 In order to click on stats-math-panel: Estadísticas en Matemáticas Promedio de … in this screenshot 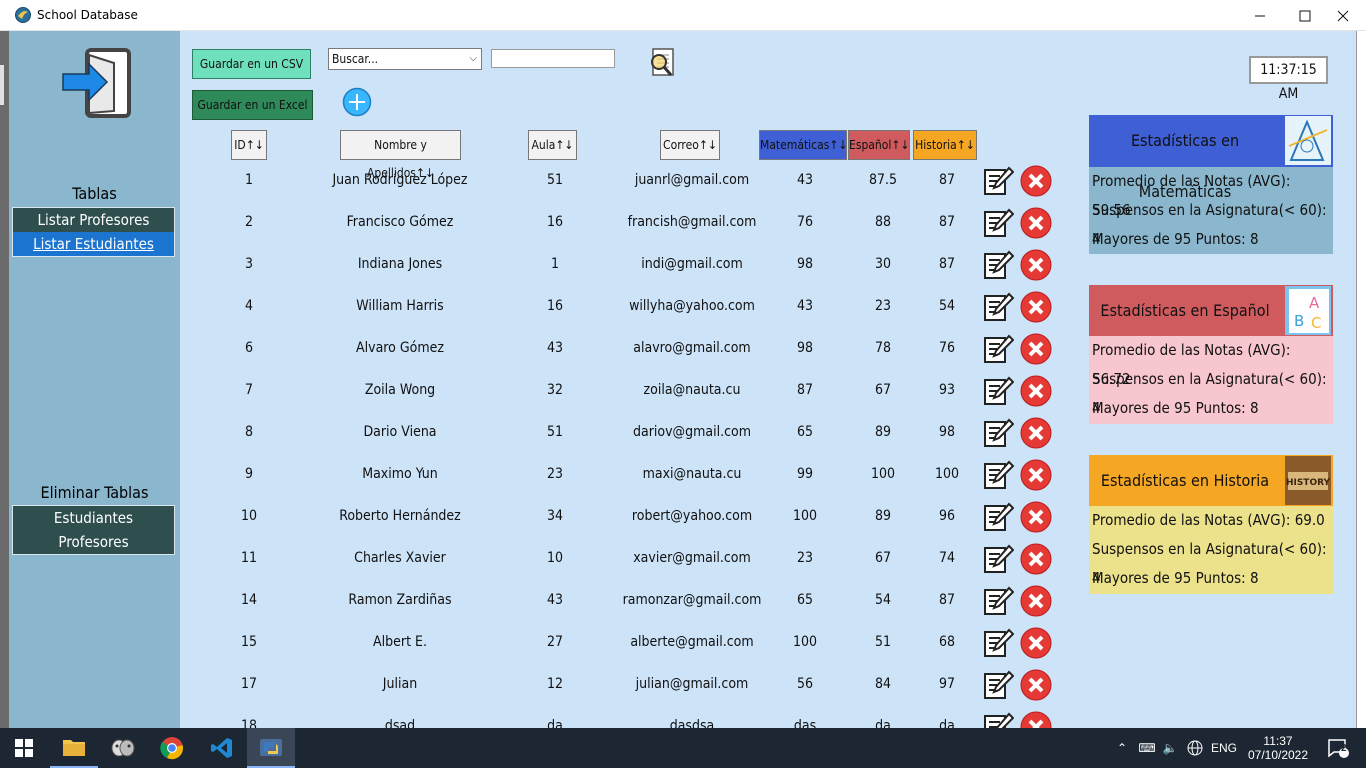, I will do `click(1211, 184)`.